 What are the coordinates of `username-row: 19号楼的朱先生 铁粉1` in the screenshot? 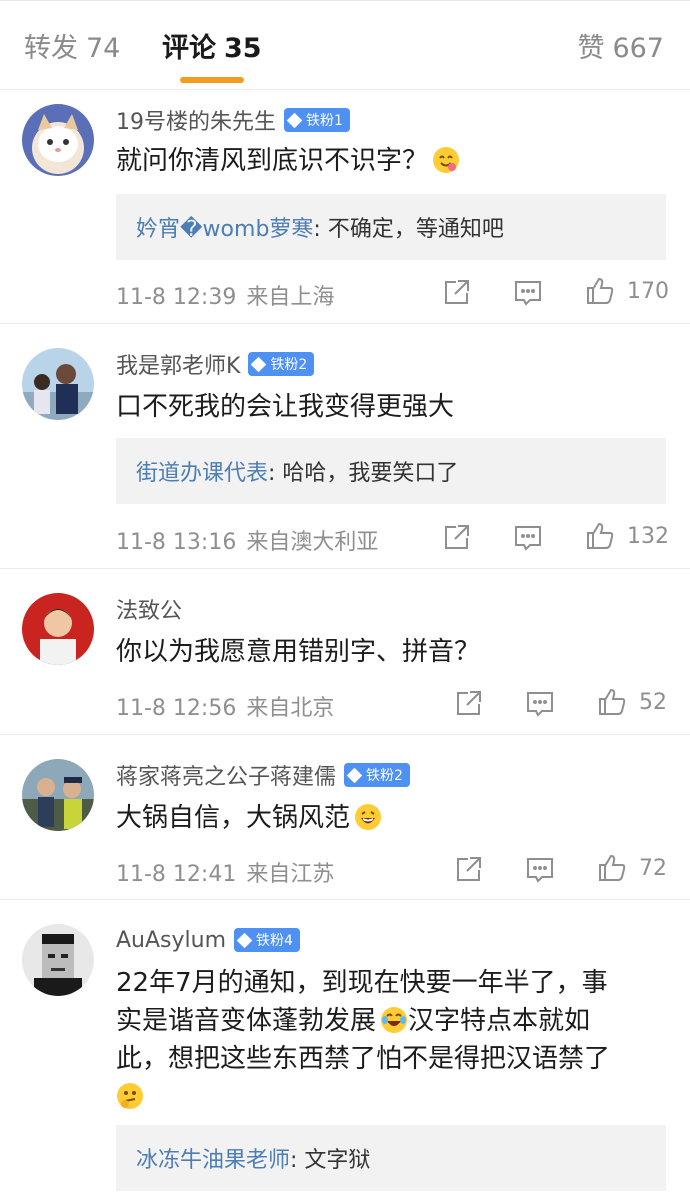 It's located at (233, 120).